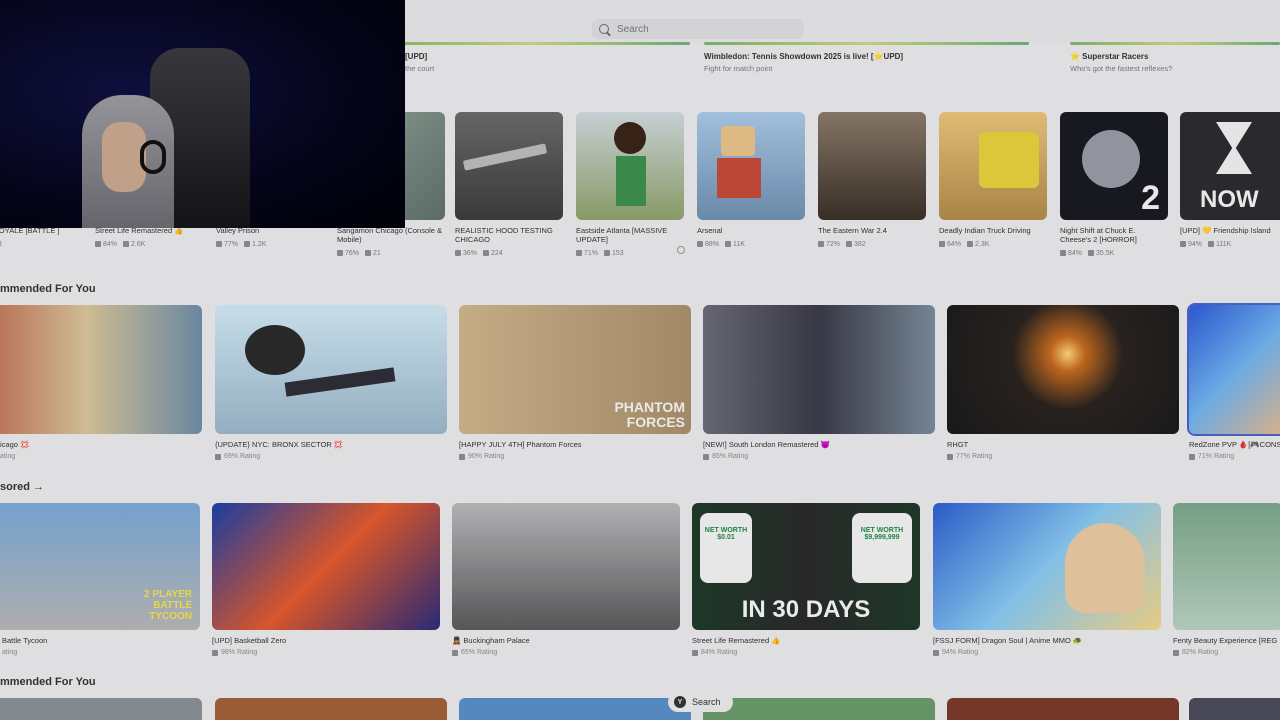 The width and height of the screenshot is (1280, 720). I want to click on game-rating: ating, so click(10, 652).